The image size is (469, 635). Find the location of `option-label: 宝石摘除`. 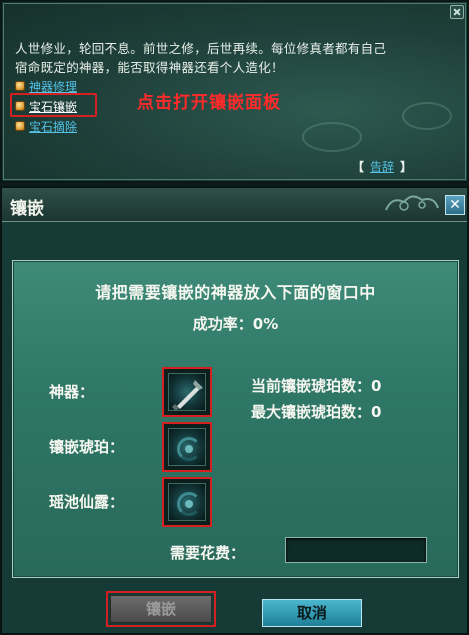

option-label: 宝石摘除 is located at coordinates (53, 126).